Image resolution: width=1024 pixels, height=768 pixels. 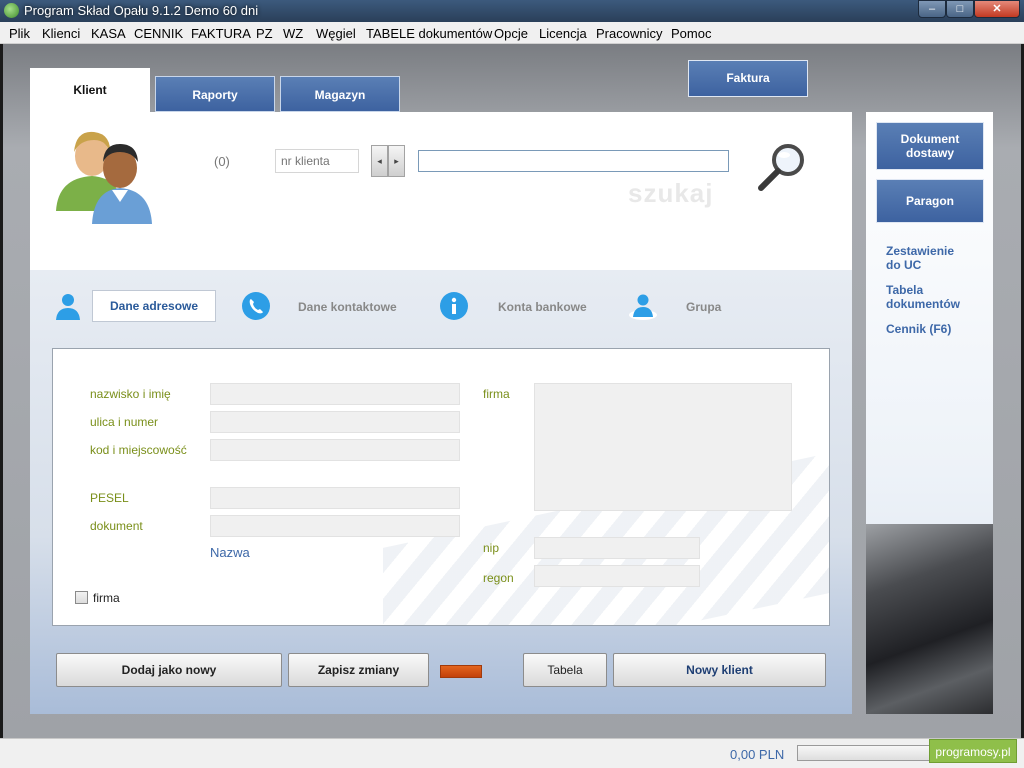 I want to click on menu-opcje: Opcje, so click(x=511, y=33).